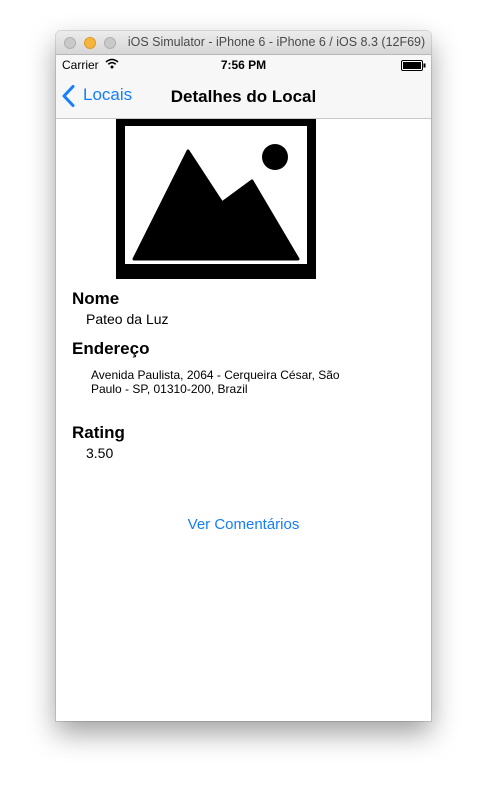 The height and width of the screenshot is (801, 487). I want to click on status-time: 7:56 PM, so click(243, 65).